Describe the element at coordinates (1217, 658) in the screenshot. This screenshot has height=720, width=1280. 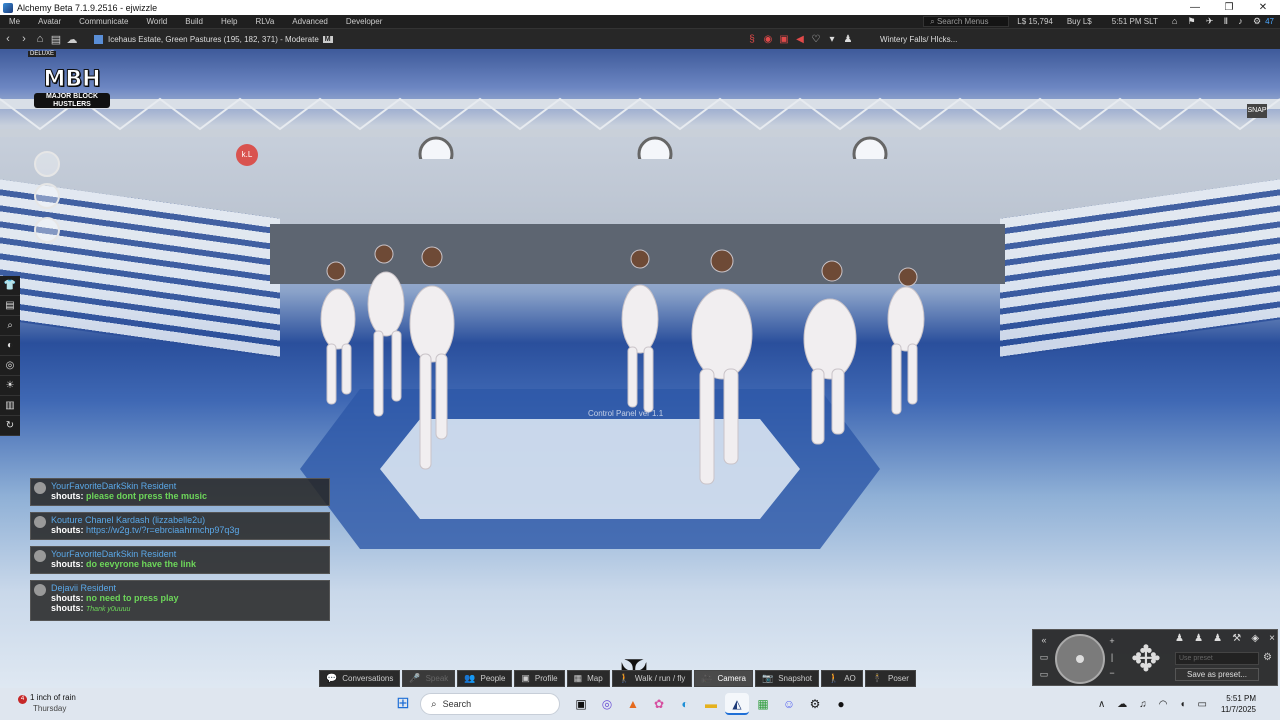
I see `use-preset-dropdown: Use preset` at that location.